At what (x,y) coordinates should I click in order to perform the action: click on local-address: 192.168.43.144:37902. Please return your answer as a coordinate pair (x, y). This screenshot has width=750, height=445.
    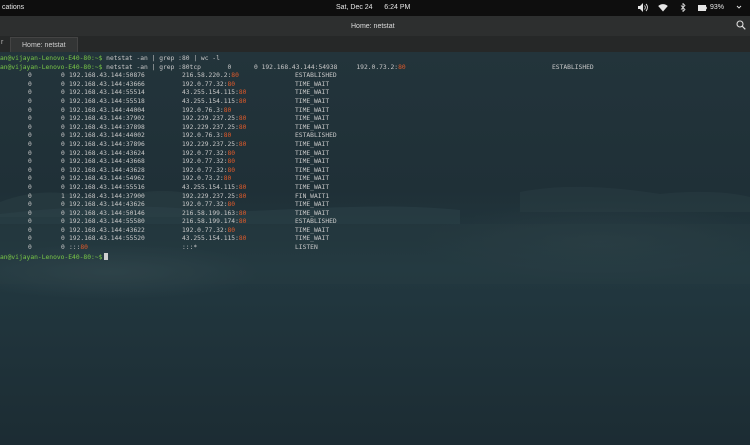
    Looking at the image, I should click on (107, 119).